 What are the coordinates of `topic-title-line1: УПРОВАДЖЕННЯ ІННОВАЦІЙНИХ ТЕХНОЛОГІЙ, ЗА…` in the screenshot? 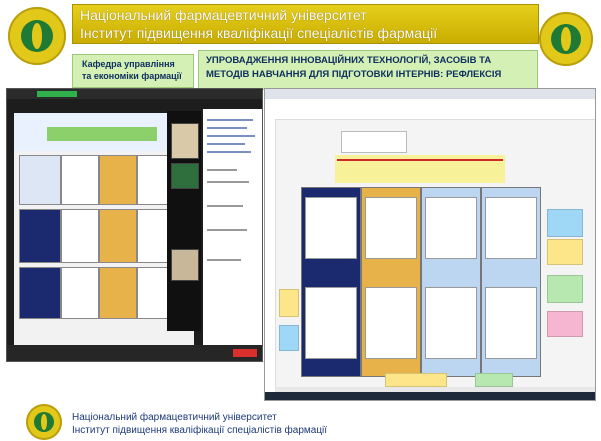 It's located at (349, 60).